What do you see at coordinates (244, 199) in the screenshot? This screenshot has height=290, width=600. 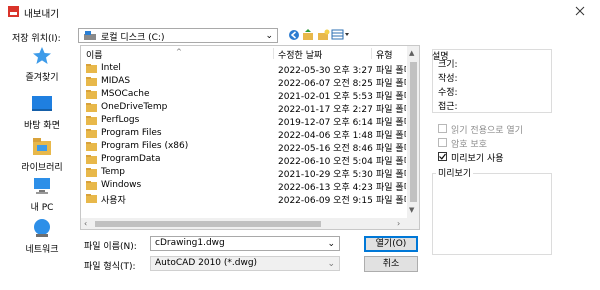 I see `file-row: 사용자 2022-06-09 오전 9:15 파일 폴더` at bounding box center [244, 199].